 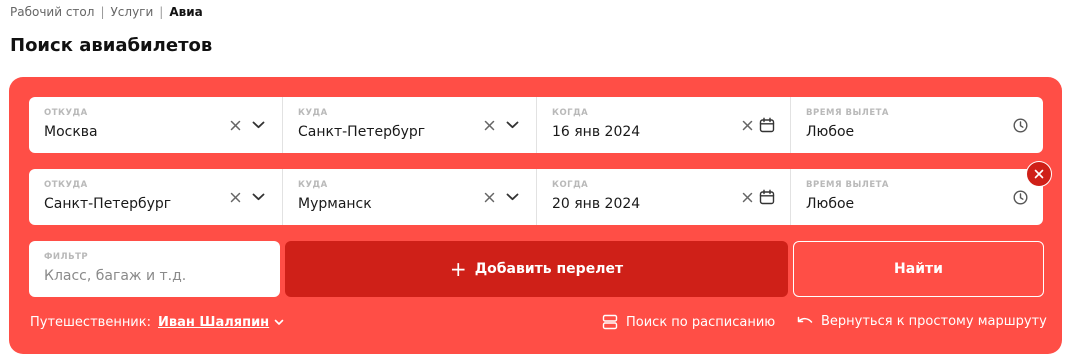 I want to click on filter-placeholder: Класс, багаж и т.д., so click(x=115, y=276).